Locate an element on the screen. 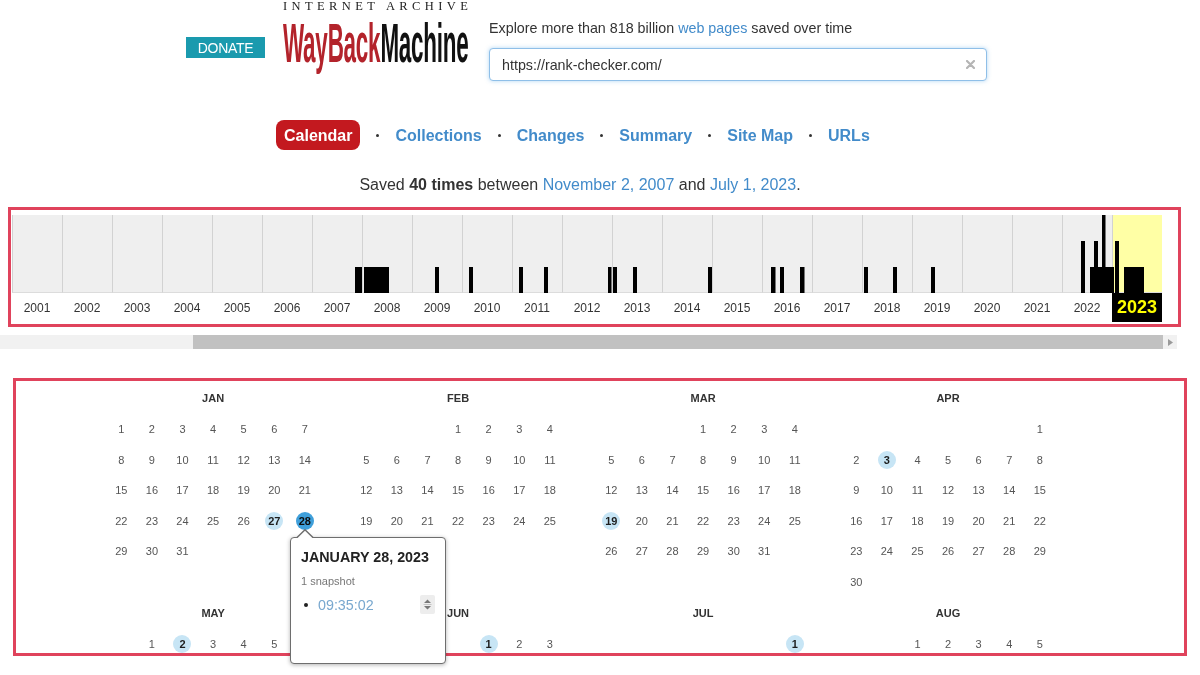  year-label: 2008 is located at coordinates (387, 307).